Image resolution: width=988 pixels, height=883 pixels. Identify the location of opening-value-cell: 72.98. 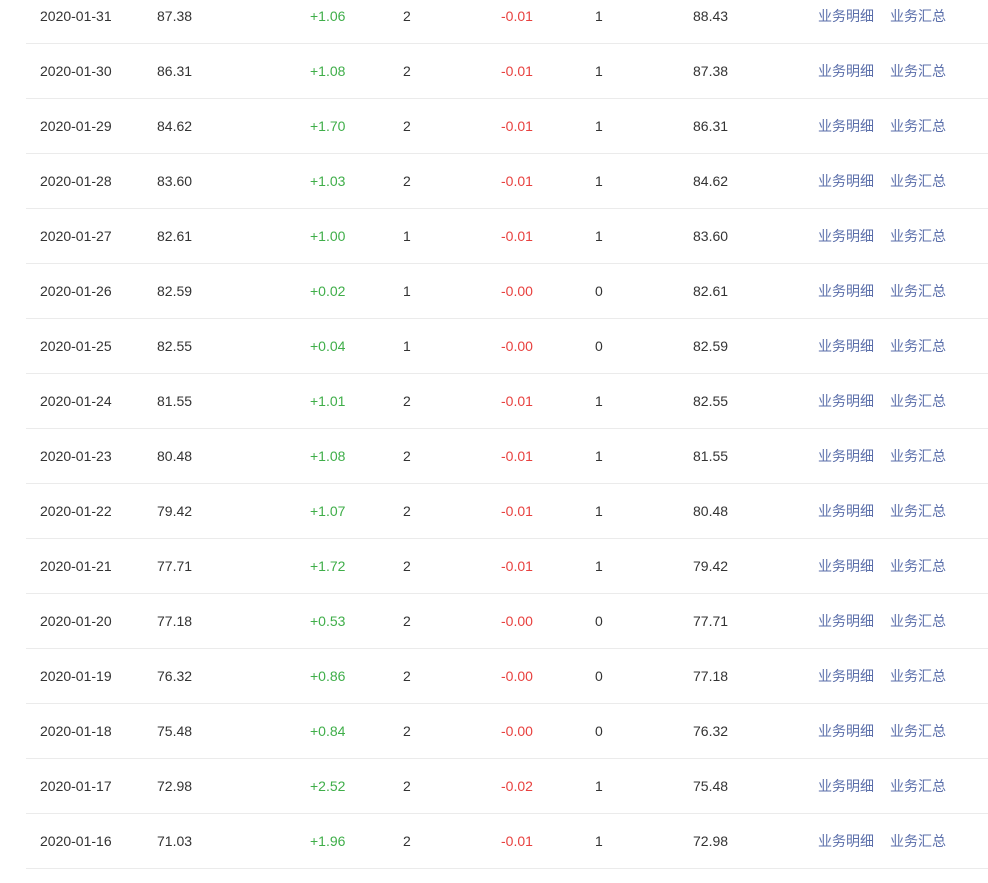
(175, 786).